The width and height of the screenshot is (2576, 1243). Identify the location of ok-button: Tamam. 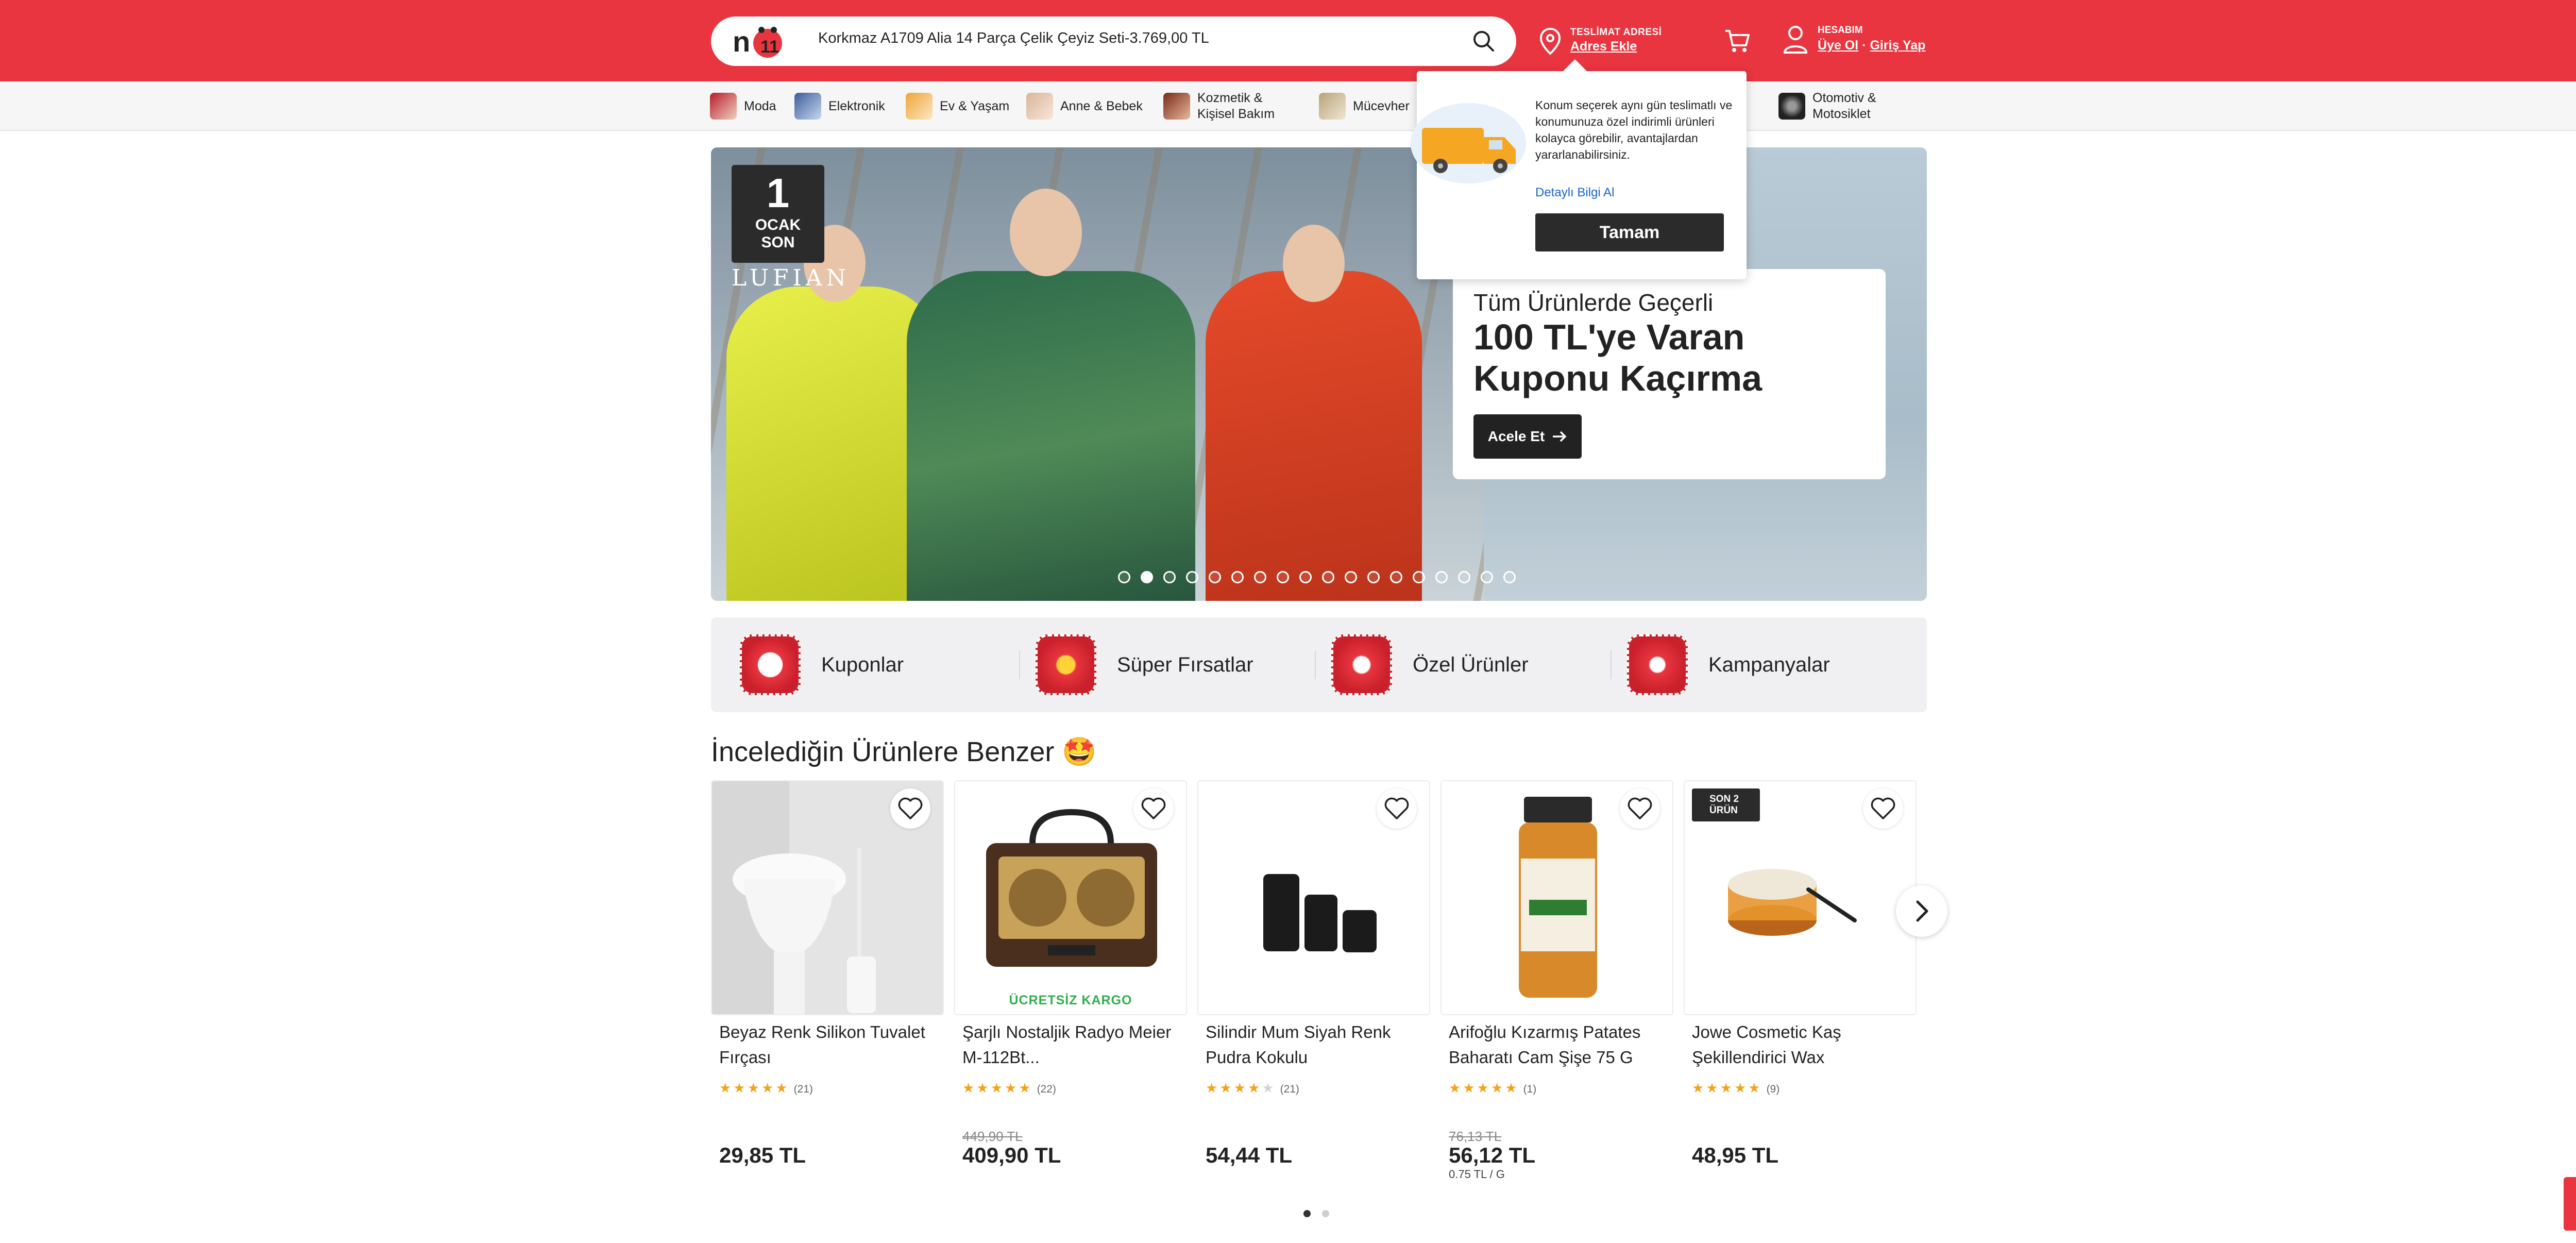
(1629, 232).